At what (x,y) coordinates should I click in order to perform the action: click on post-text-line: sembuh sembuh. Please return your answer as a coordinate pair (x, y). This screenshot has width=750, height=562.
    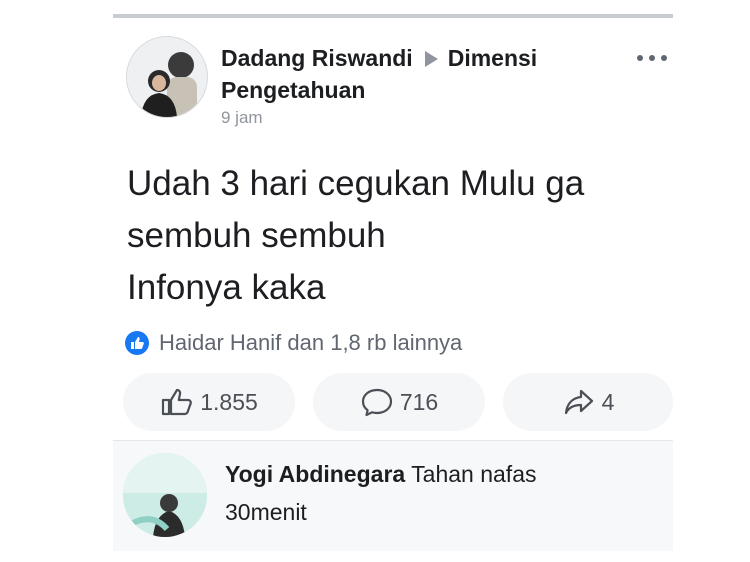
    Looking at the image, I should click on (256, 235).